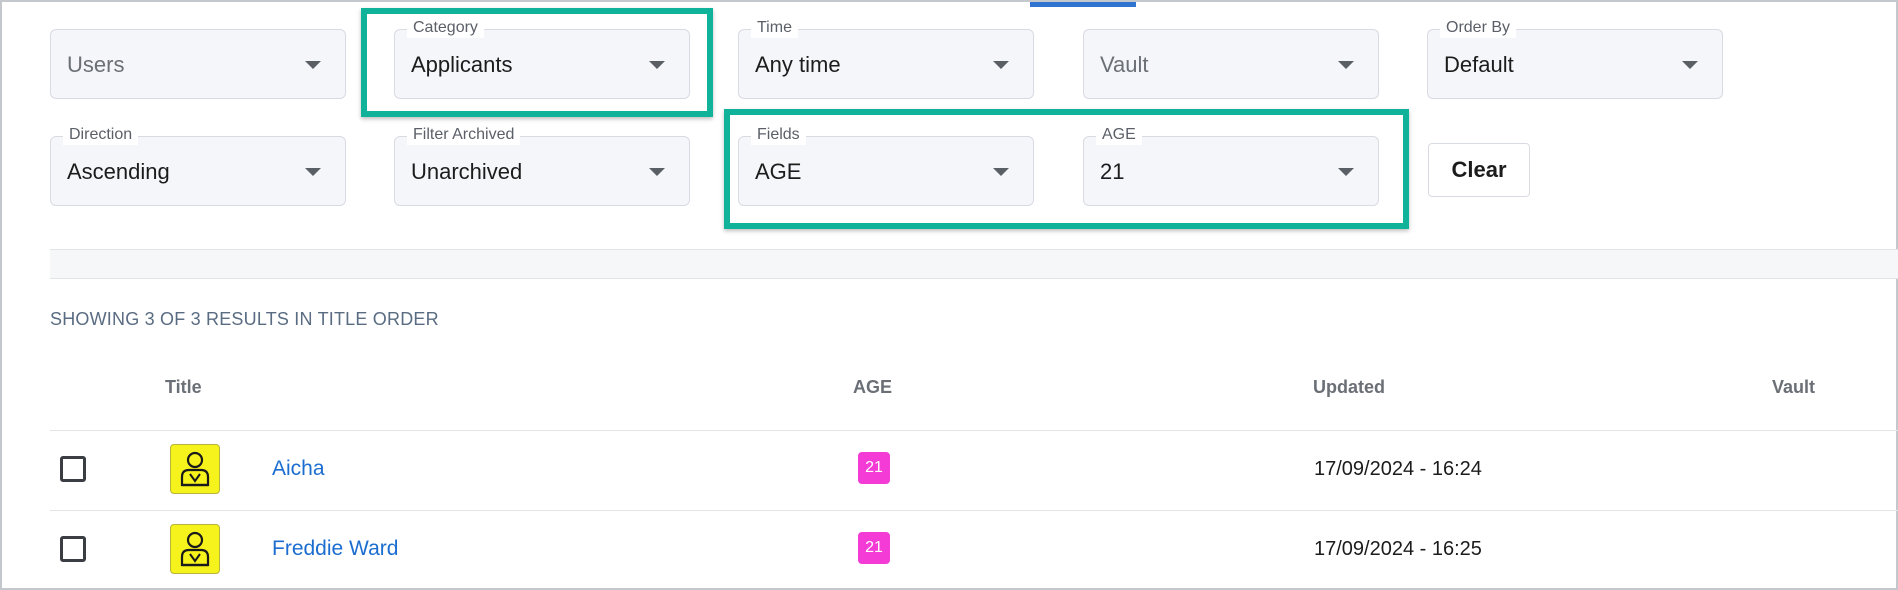 This screenshot has width=1898, height=590. What do you see at coordinates (118, 171) in the screenshot?
I see `direction-value: Ascending` at bounding box center [118, 171].